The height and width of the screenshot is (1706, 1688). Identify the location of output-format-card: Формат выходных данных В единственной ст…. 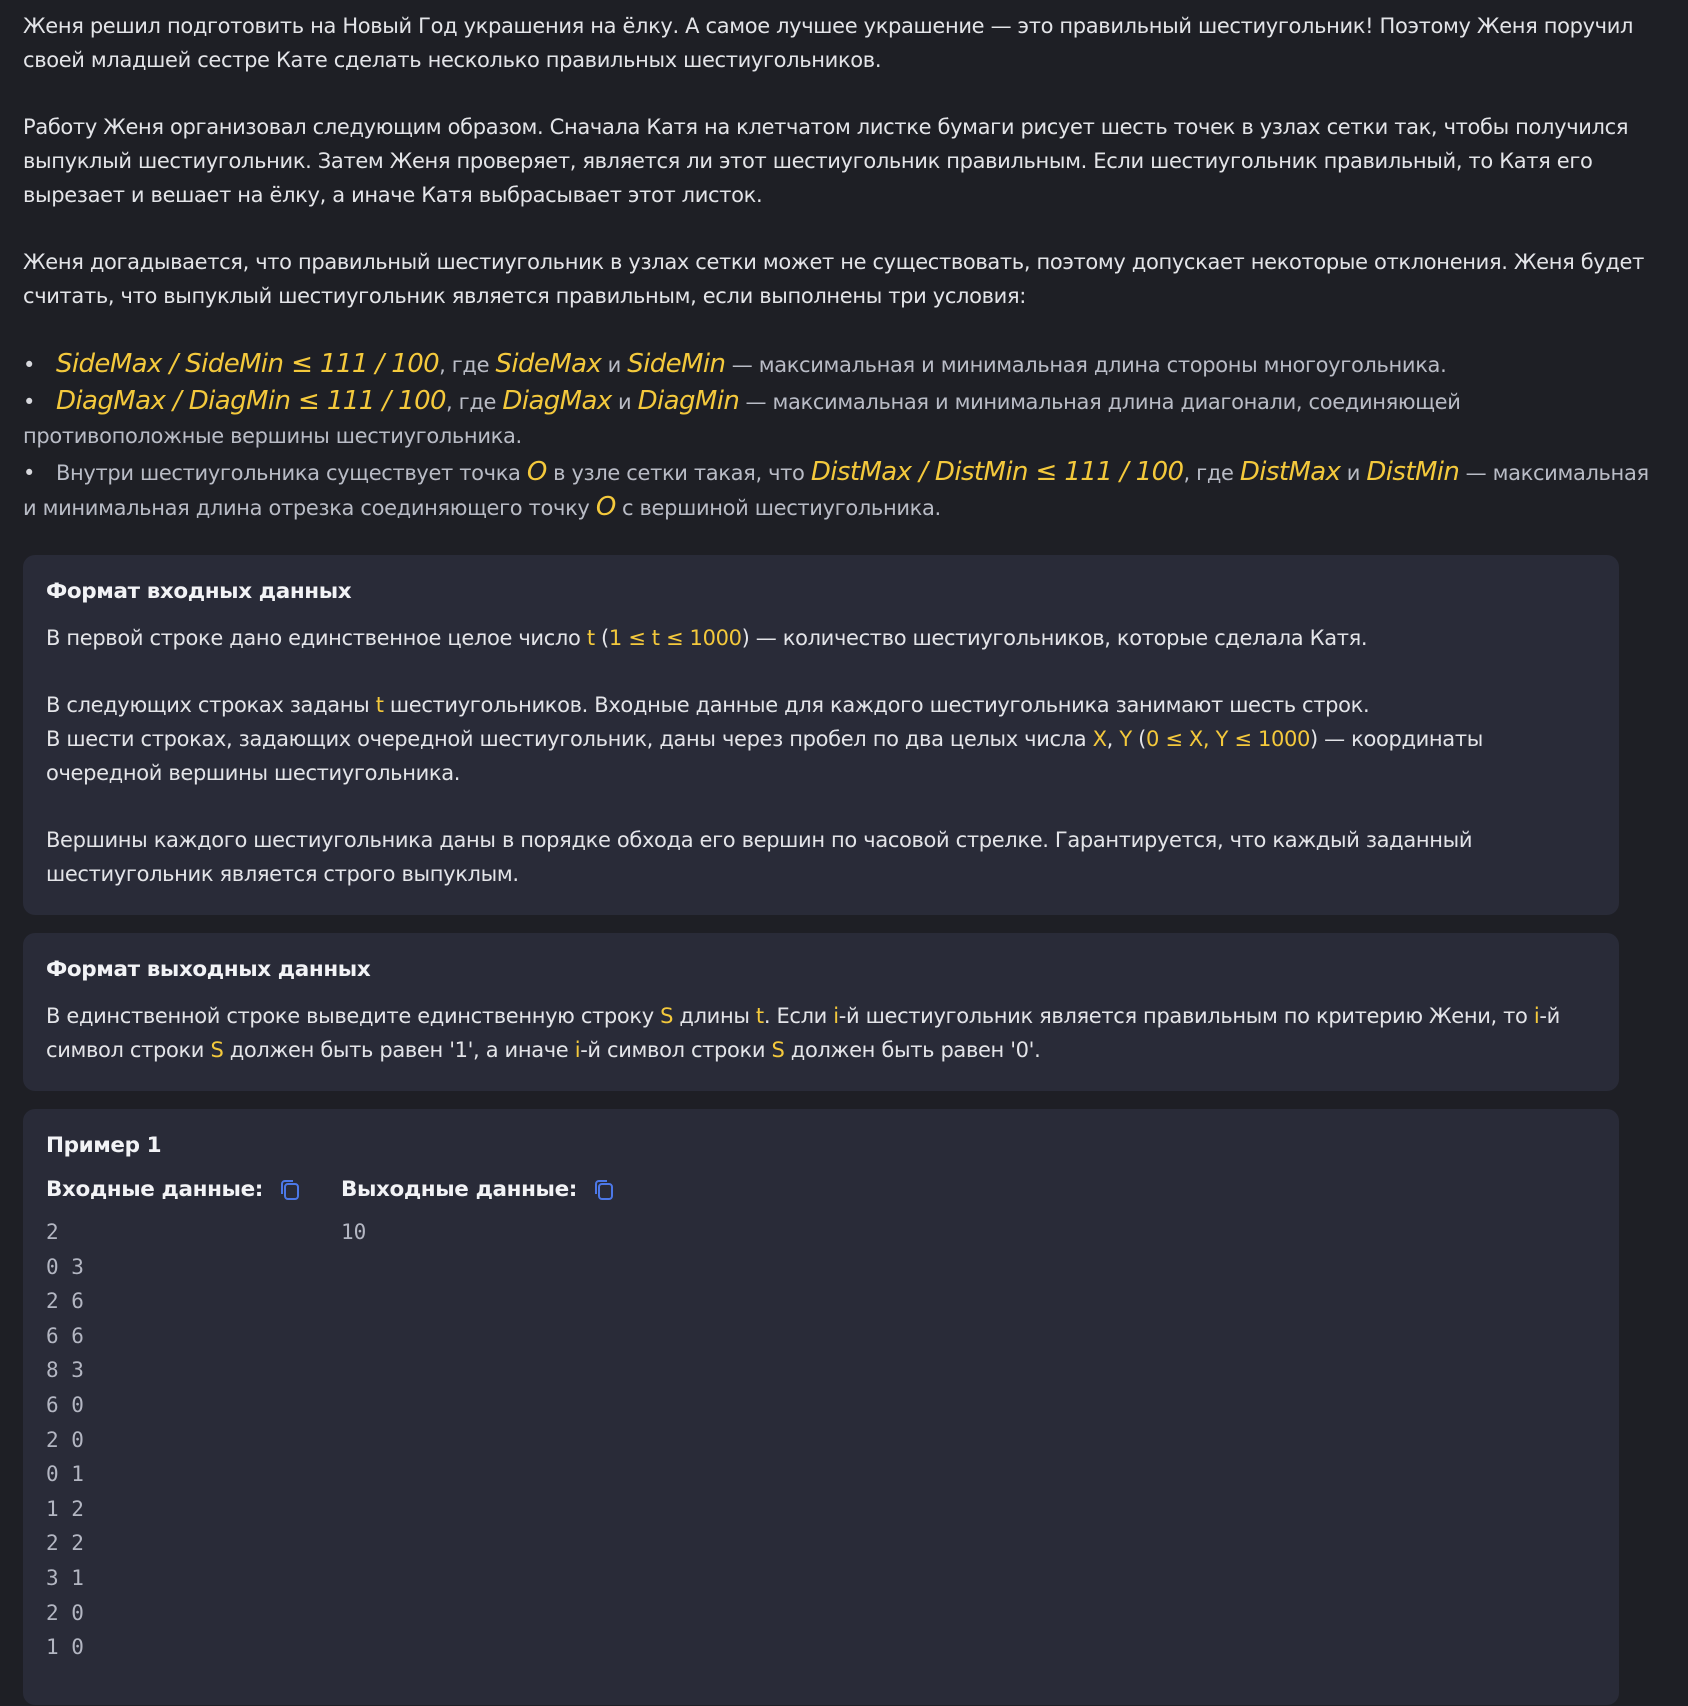
(821, 1012).